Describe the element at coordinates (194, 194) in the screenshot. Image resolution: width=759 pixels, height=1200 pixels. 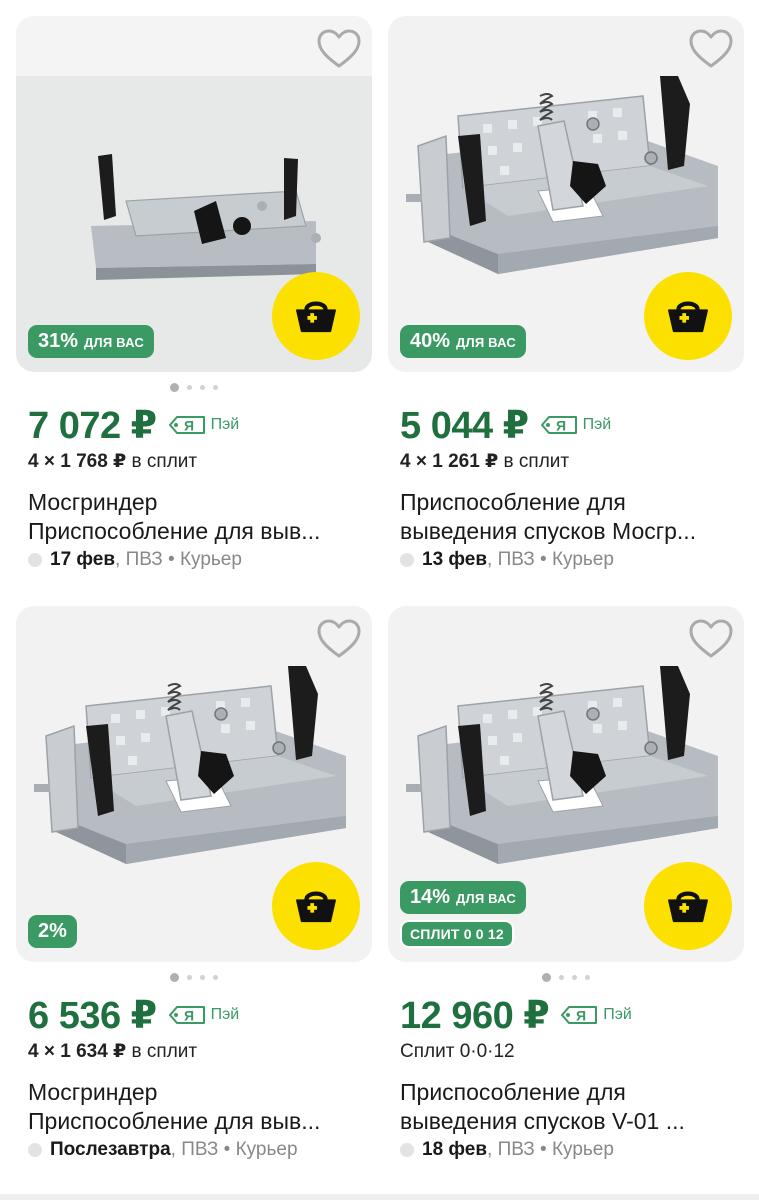
I see `product-photo: 31% ДЛЯ ВАС` at that location.